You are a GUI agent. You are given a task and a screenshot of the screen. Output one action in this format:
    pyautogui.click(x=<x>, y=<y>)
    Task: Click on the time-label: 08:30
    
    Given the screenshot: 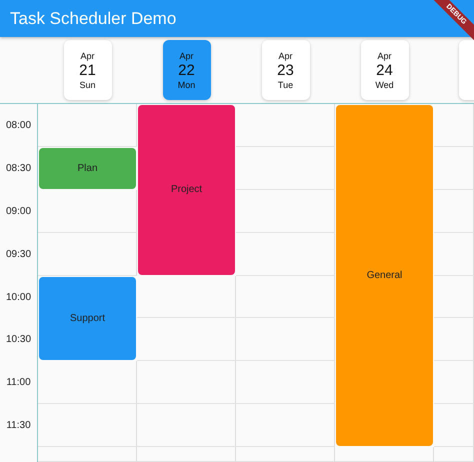 What is the action you would take?
    pyautogui.click(x=19, y=168)
    